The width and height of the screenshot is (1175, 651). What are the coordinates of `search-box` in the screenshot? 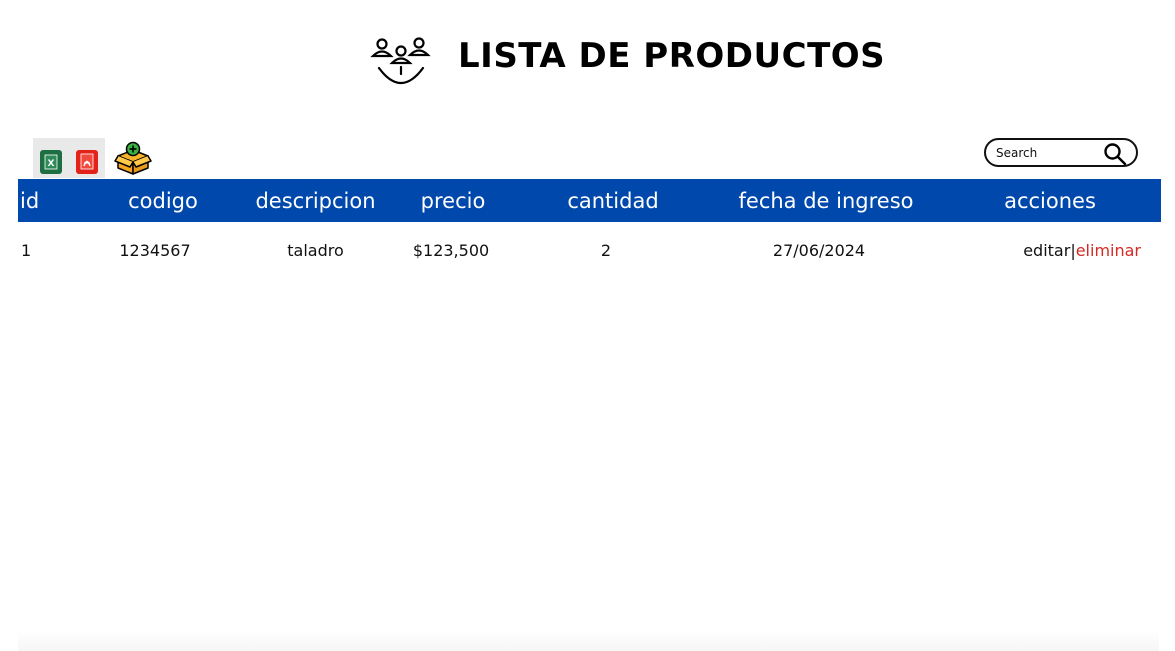 It's located at (1061, 152).